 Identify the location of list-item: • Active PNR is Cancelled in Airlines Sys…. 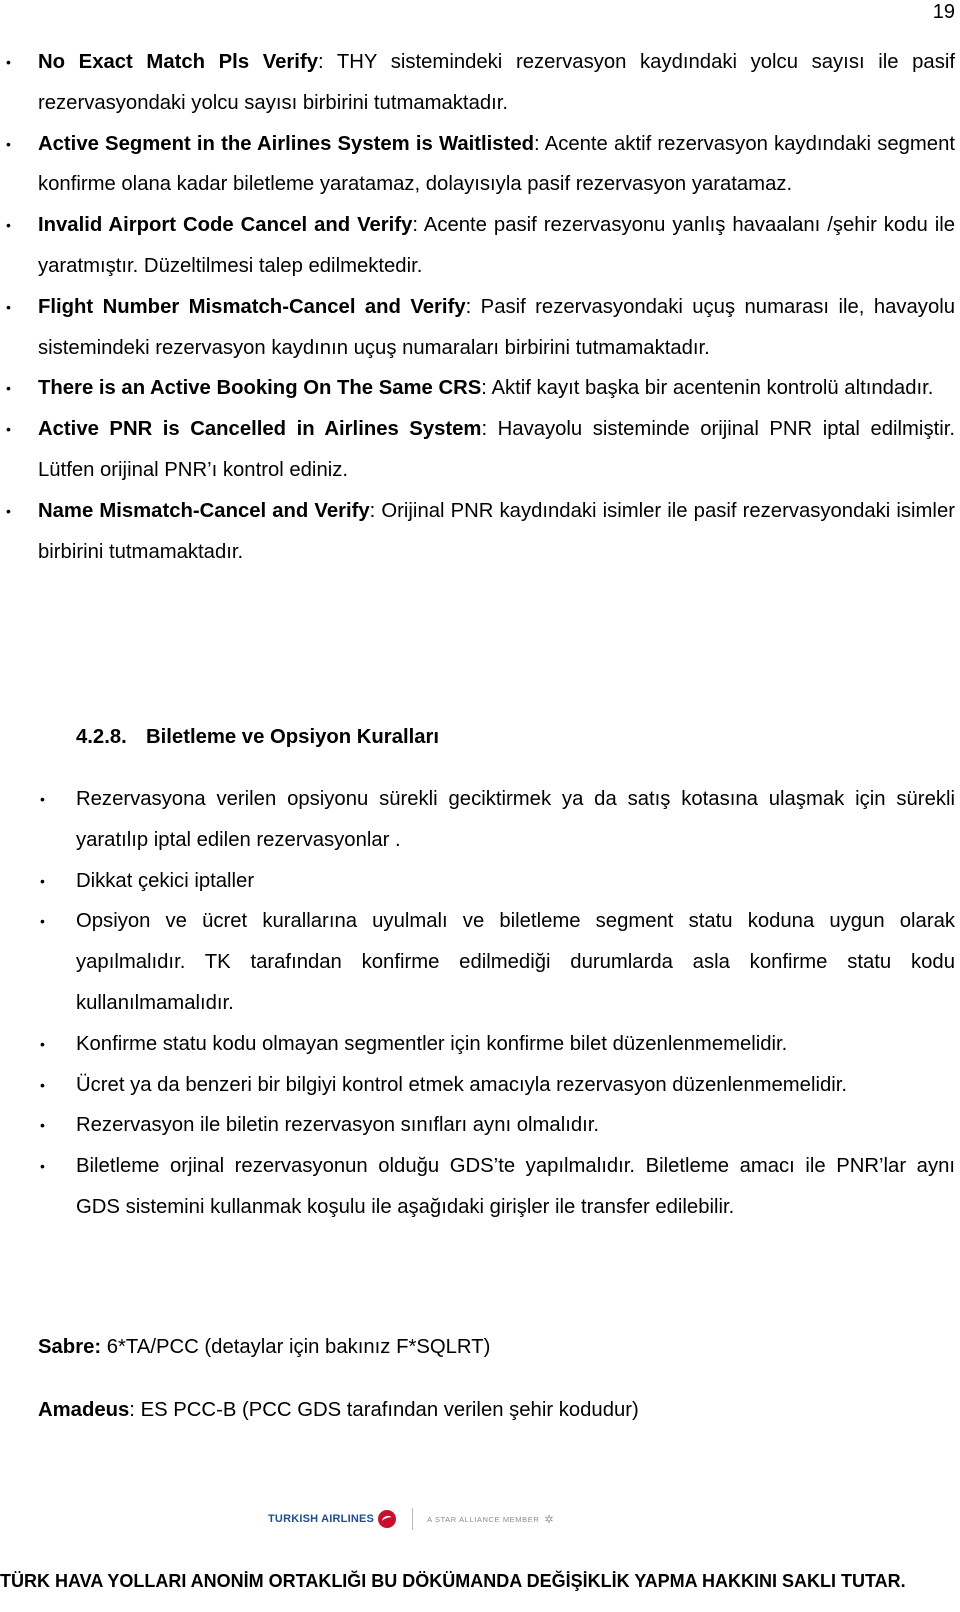
(480, 450).